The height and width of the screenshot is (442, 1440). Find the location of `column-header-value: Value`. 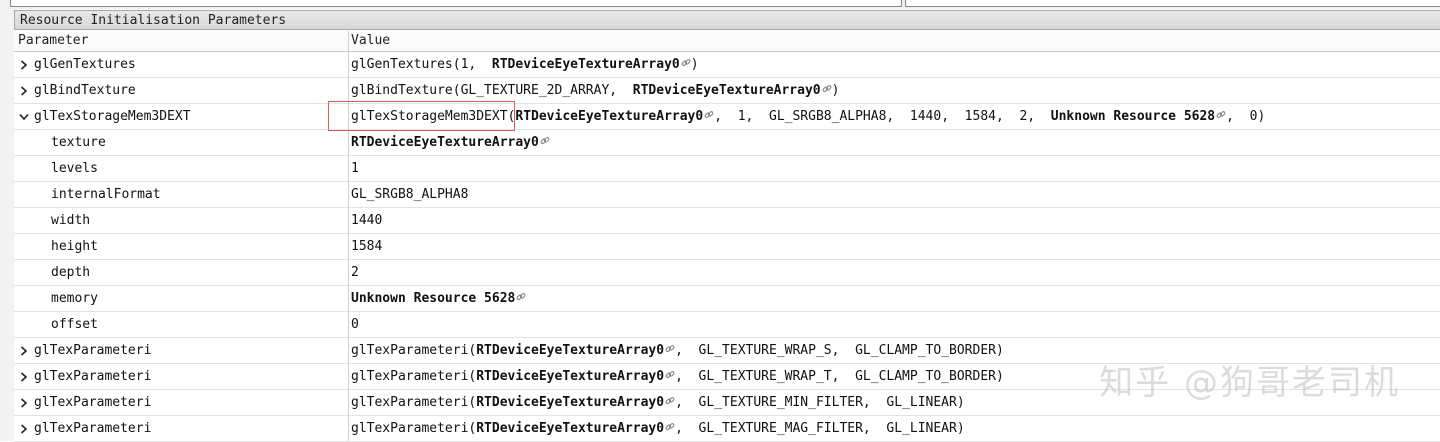

column-header-value: Value is located at coordinates (370, 40).